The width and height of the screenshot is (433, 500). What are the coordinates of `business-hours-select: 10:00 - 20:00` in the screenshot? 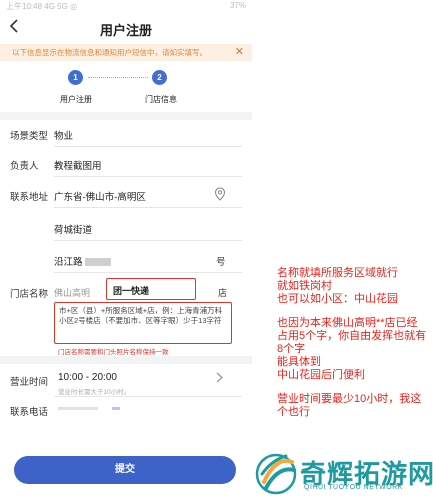 It's located at (87, 377).